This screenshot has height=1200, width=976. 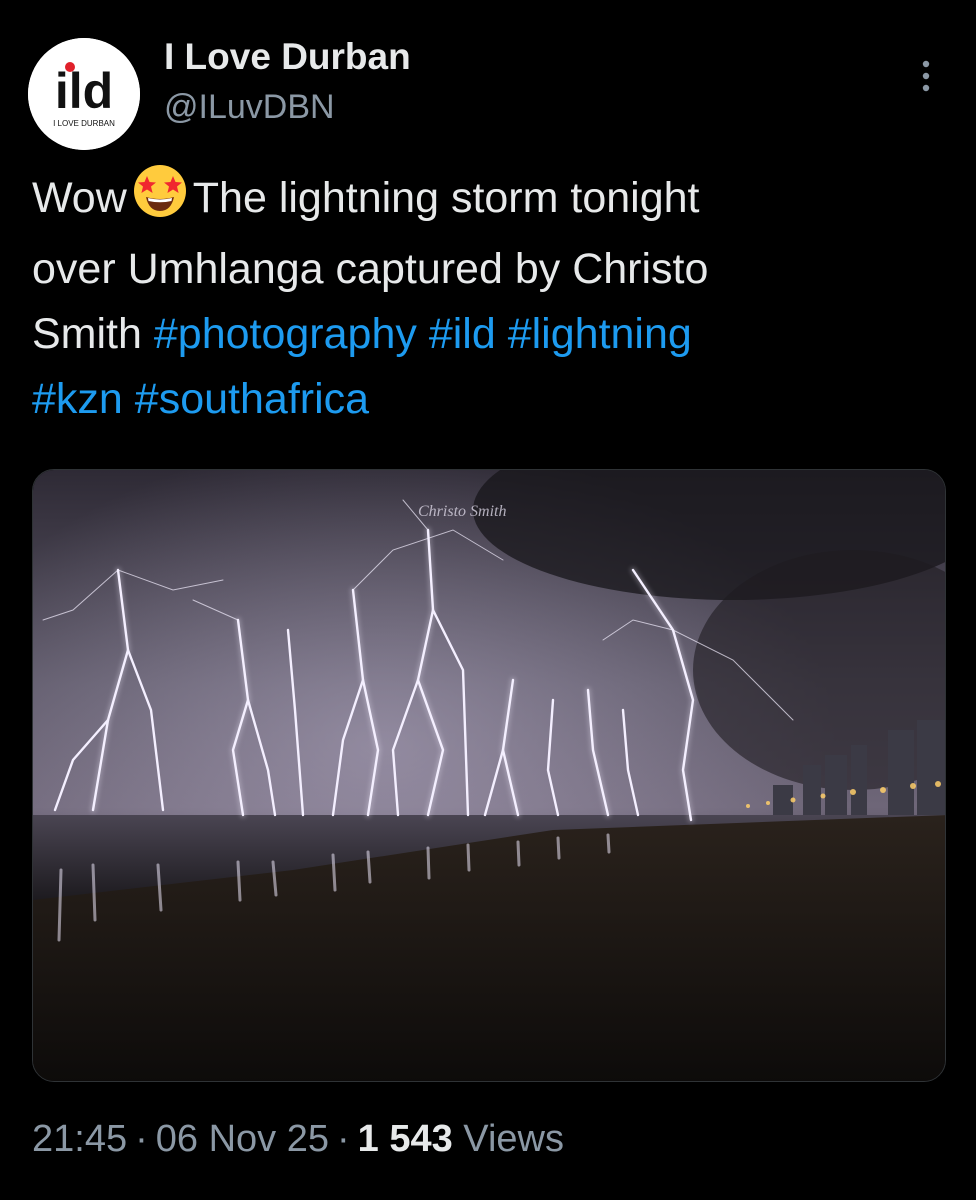 What do you see at coordinates (79, 1139) in the screenshot?
I see `tweet-time: 21:45` at bounding box center [79, 1139].